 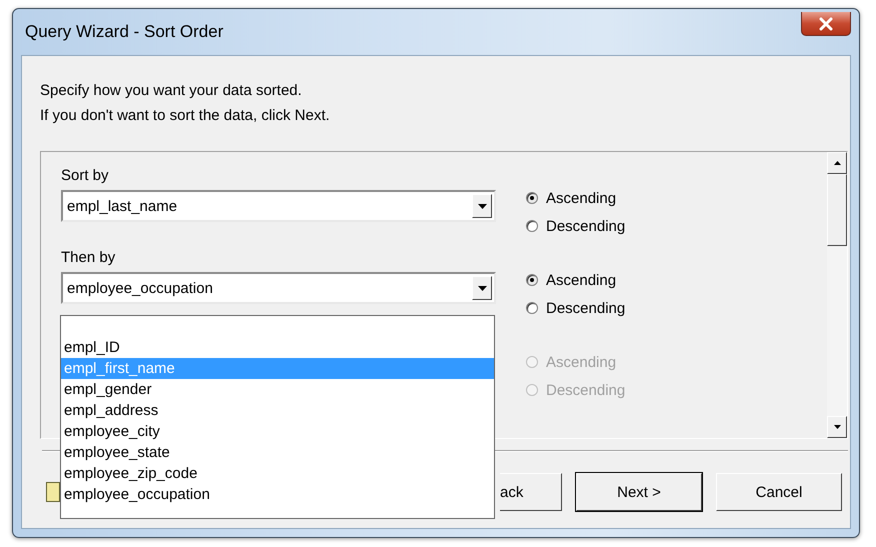 I want to click on combo-box: empl_last_name, so click(x=278, y=206).